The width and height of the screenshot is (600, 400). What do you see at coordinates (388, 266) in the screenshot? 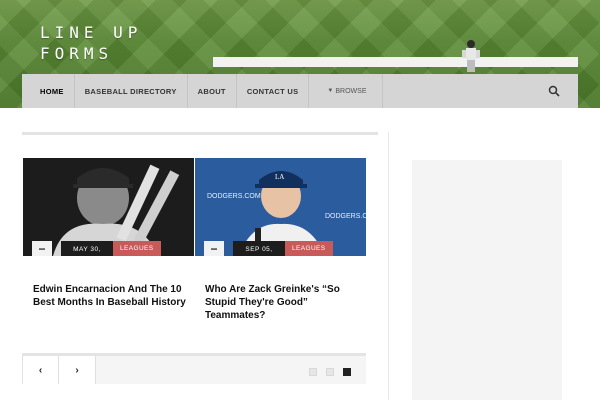
I see `sidebar-divider` at bounding box center [388, 266].